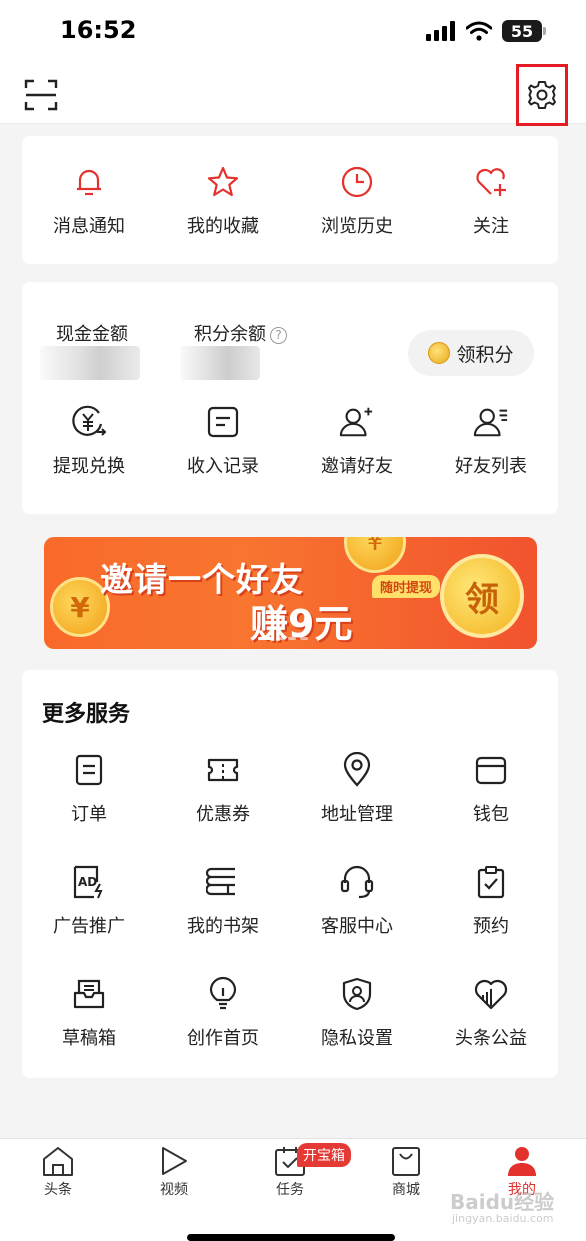 This screenshot has width=586, height=1241. What do you see at coordinates (220, 363) in the screenshot?
I see `points-balance-value-blurred` at bounding box center [220, 363].